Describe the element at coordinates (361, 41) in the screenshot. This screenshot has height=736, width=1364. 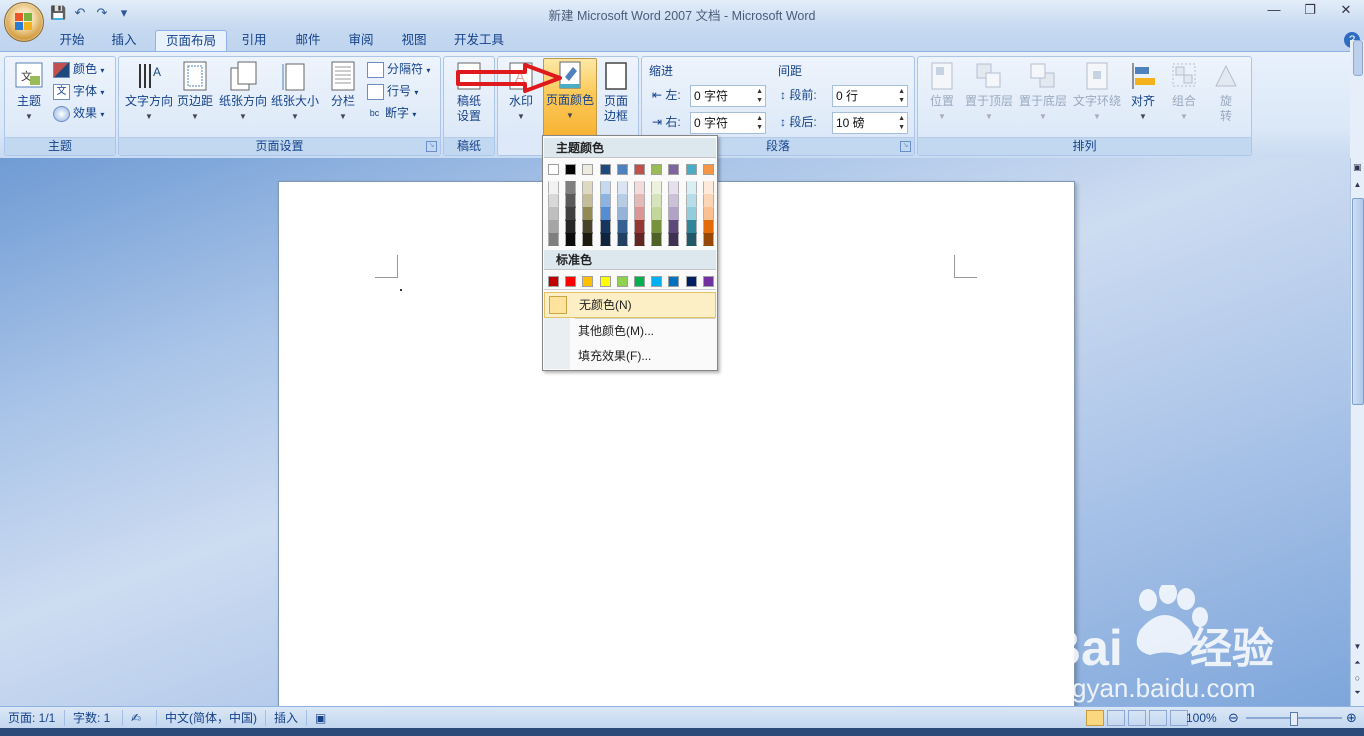
I see `tab-review: 审阅` at that location.